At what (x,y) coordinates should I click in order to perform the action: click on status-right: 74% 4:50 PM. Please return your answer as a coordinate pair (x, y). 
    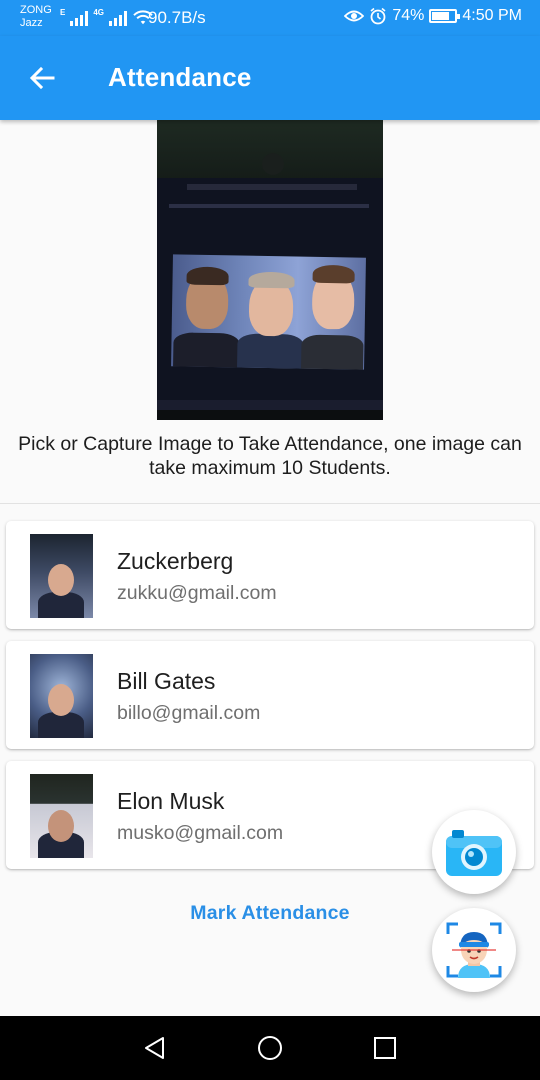
    Looking at the image, I should click on (433, 16).